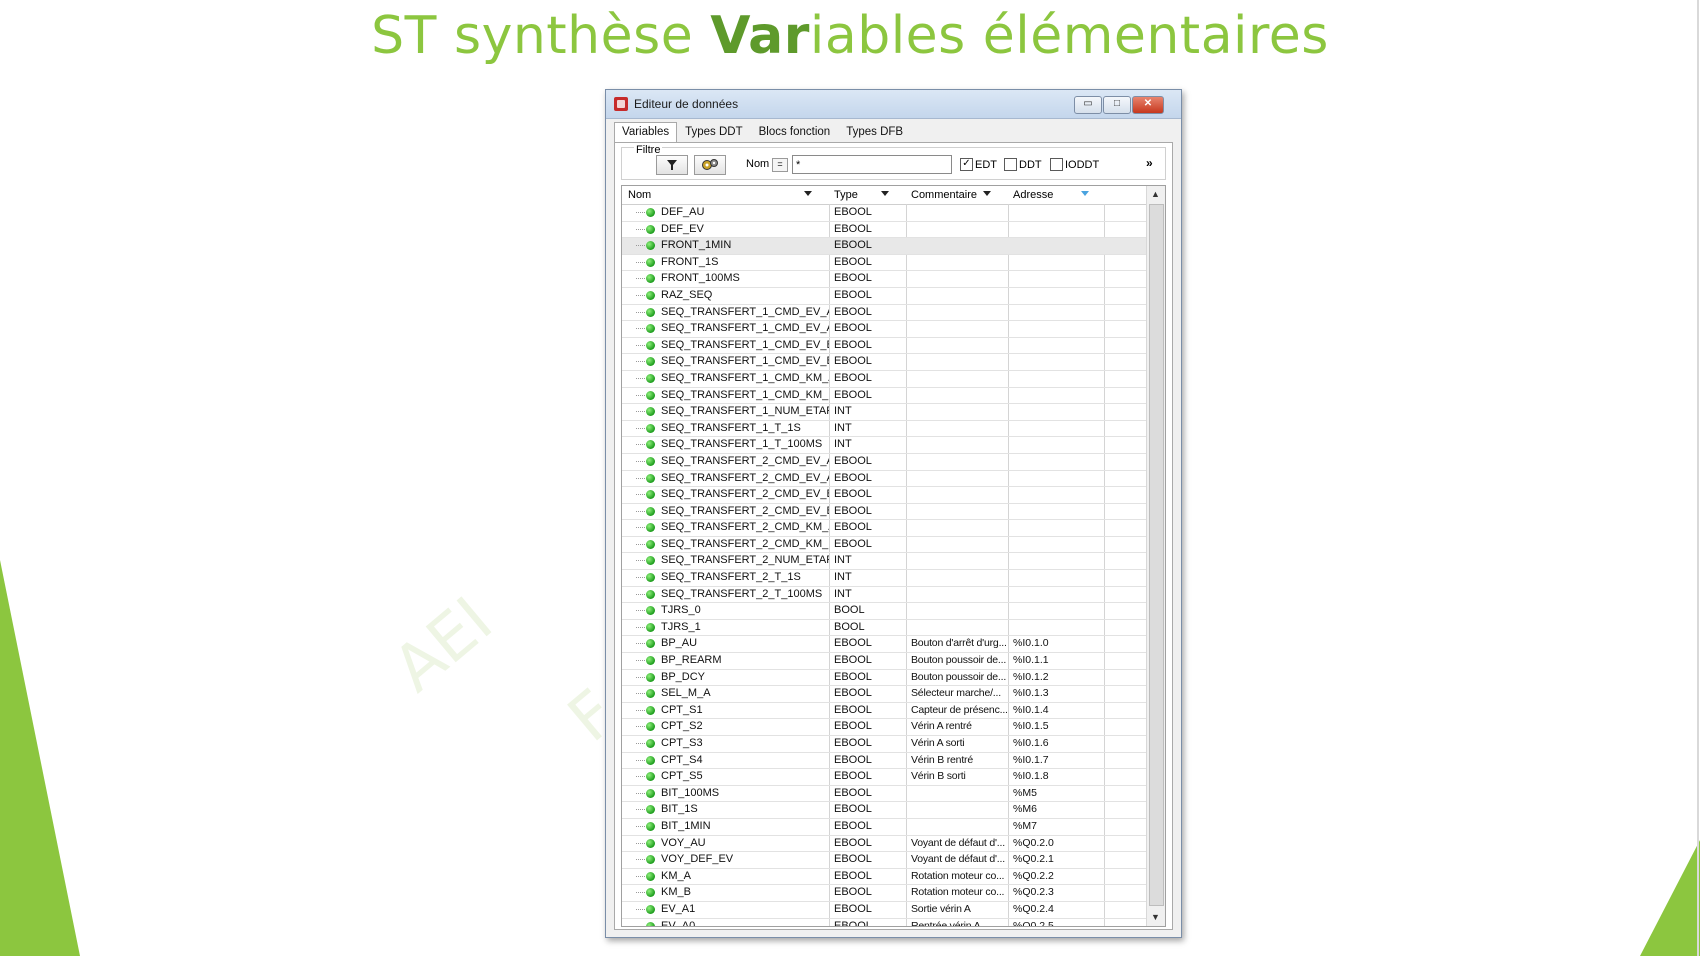 The width and height of the screenshot is (1700, 956). Describe the element at coordinates (745, 693) in the screenshot. I see `cell-name: SEL_M_A` at that location.